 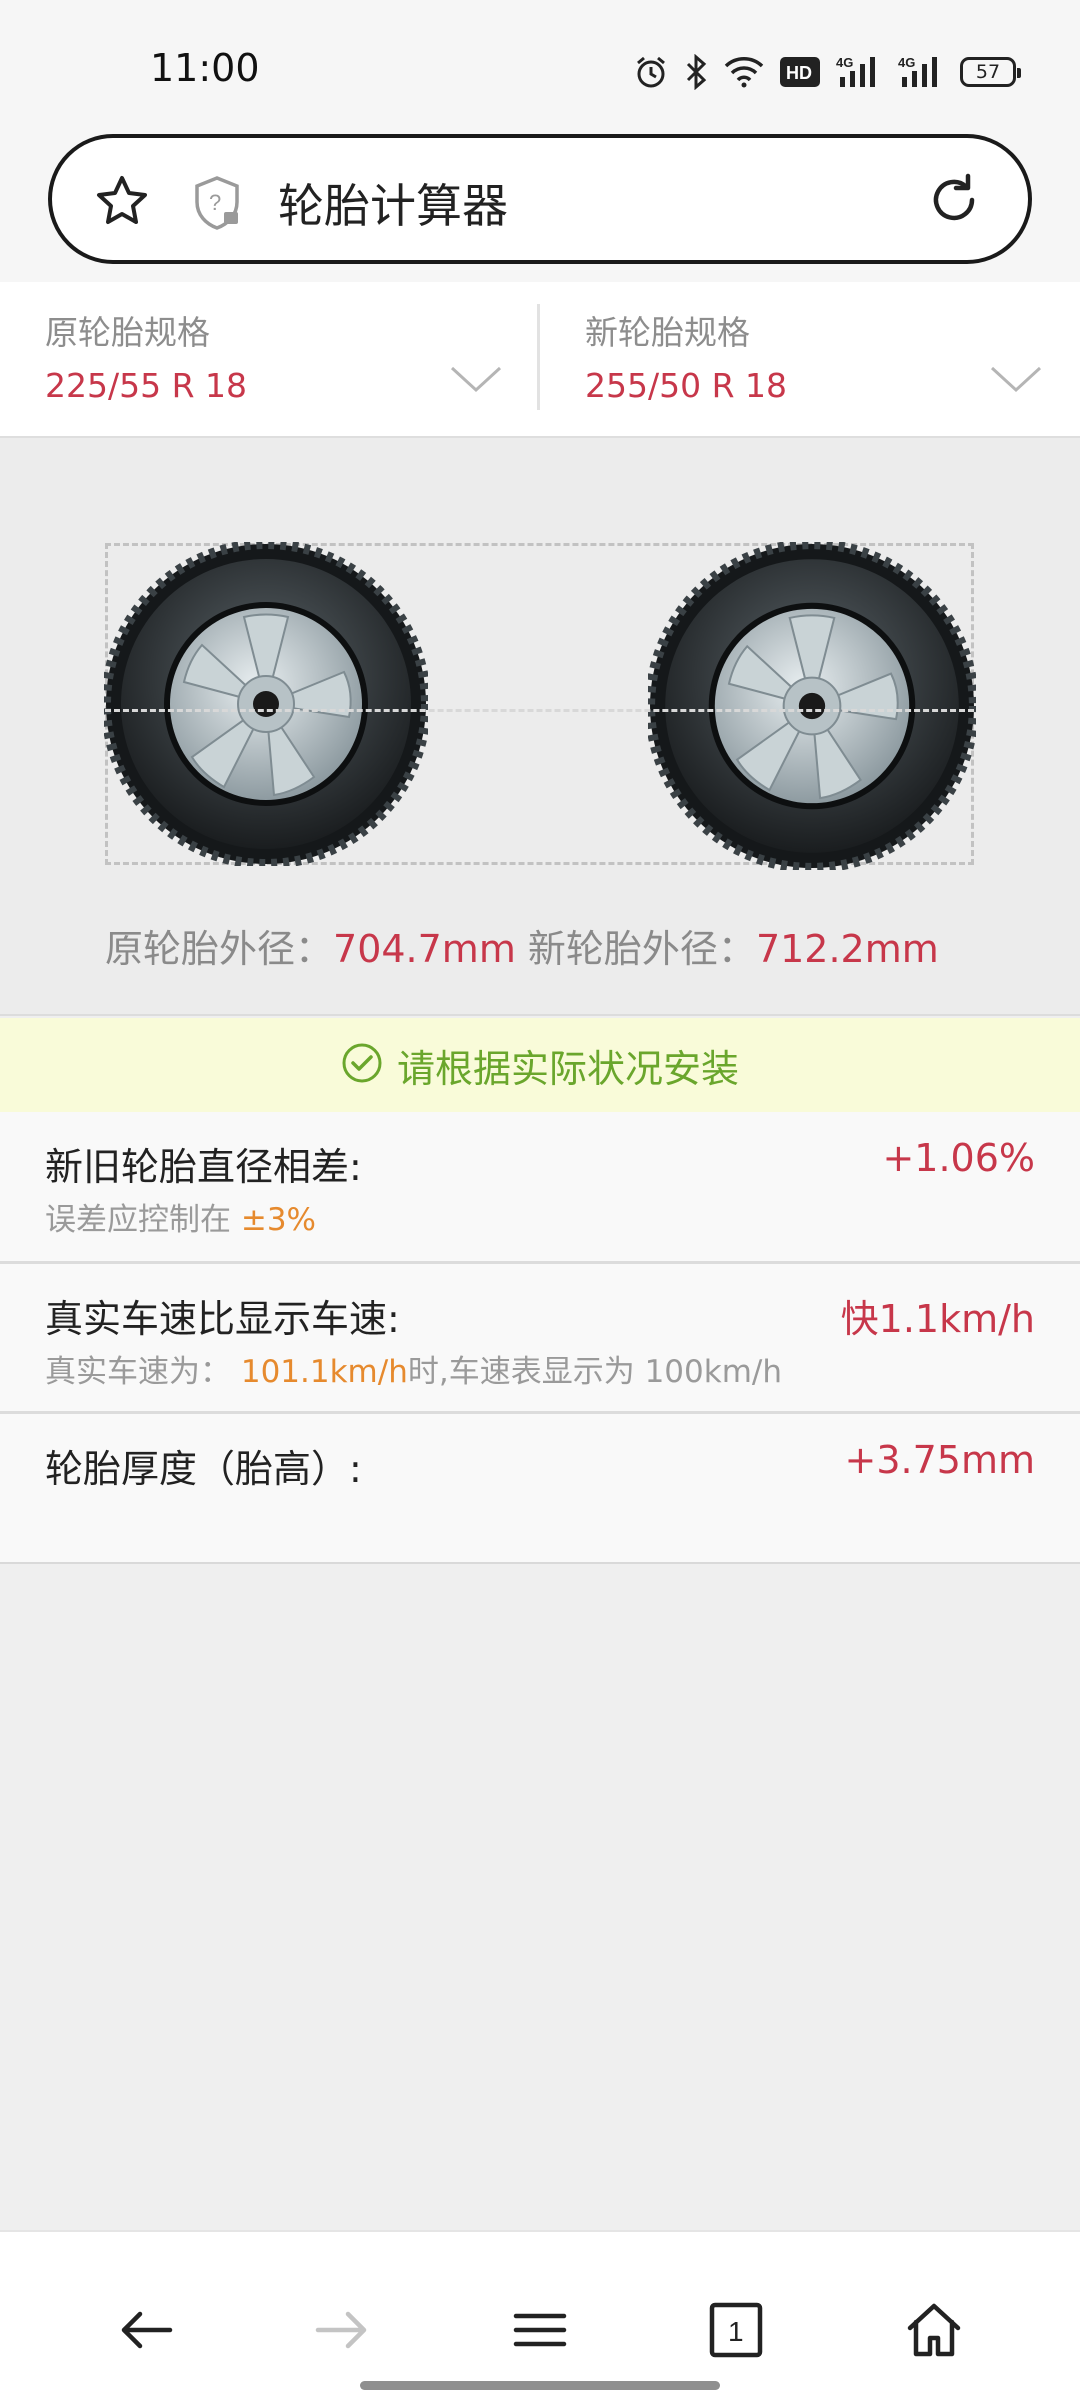 I want to click on original-diameter-label: 原轮胎外径：, so click(x=219, y=949).